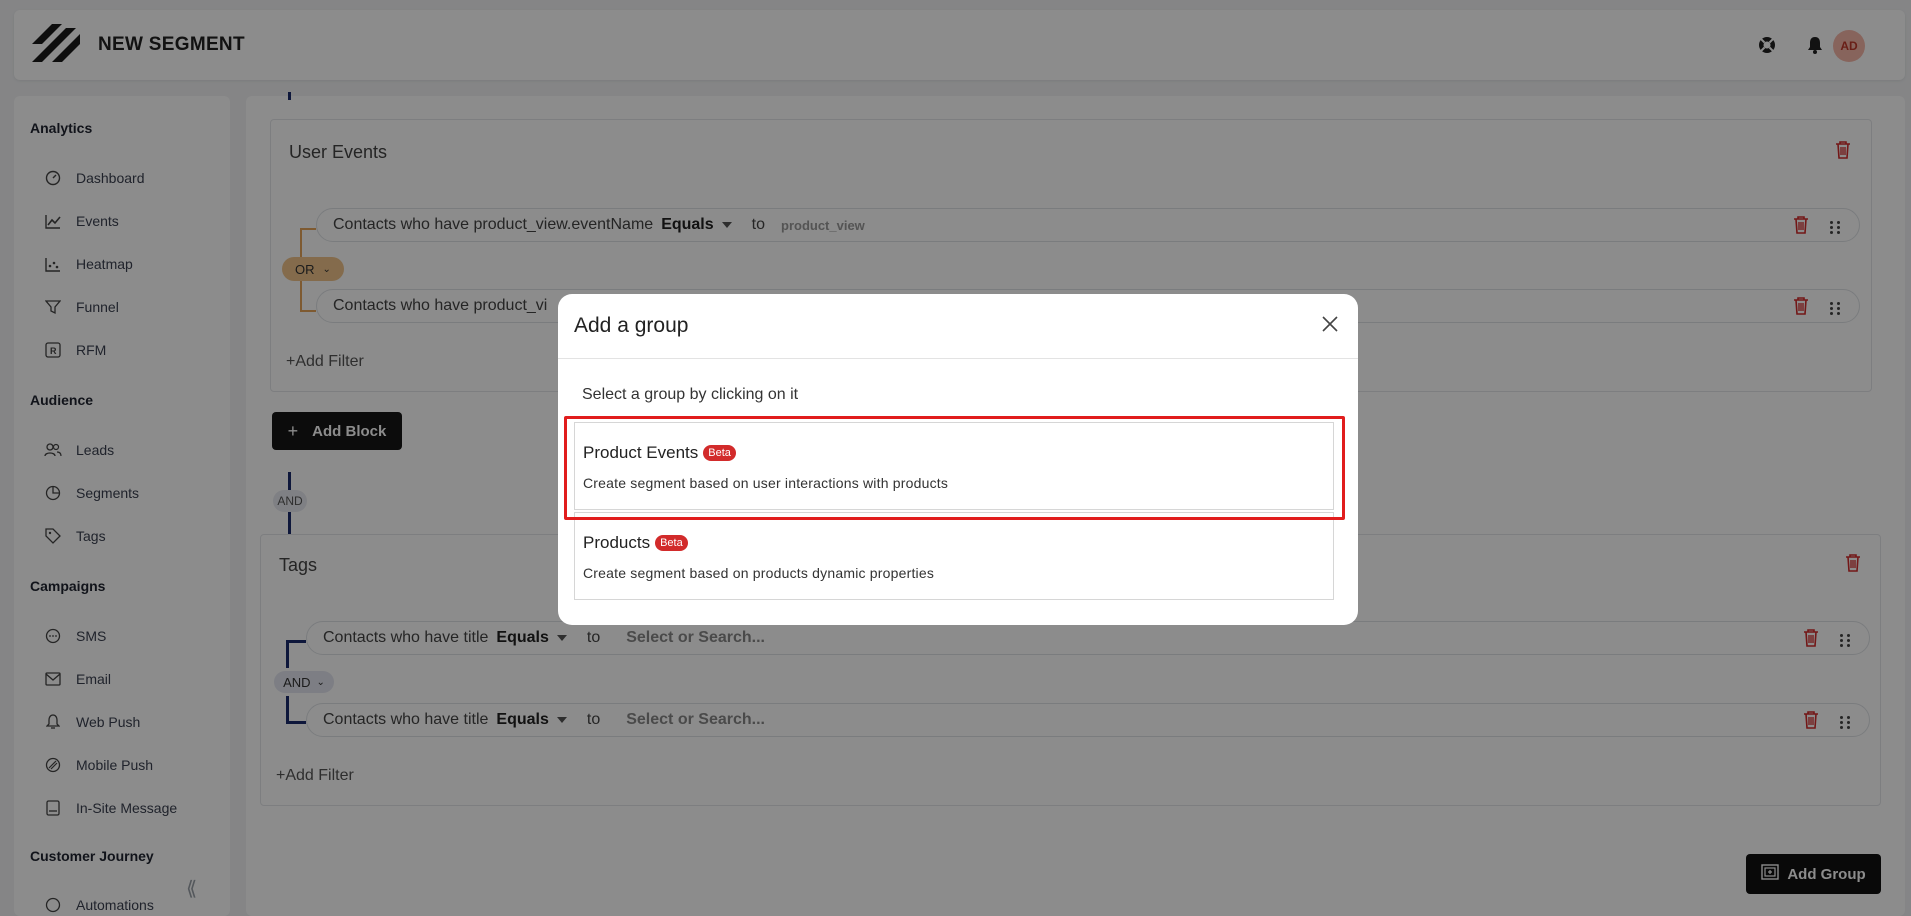 The height and width of the screenshot is (916, 1911). I want to click on close-icon, so click(1330, 324).